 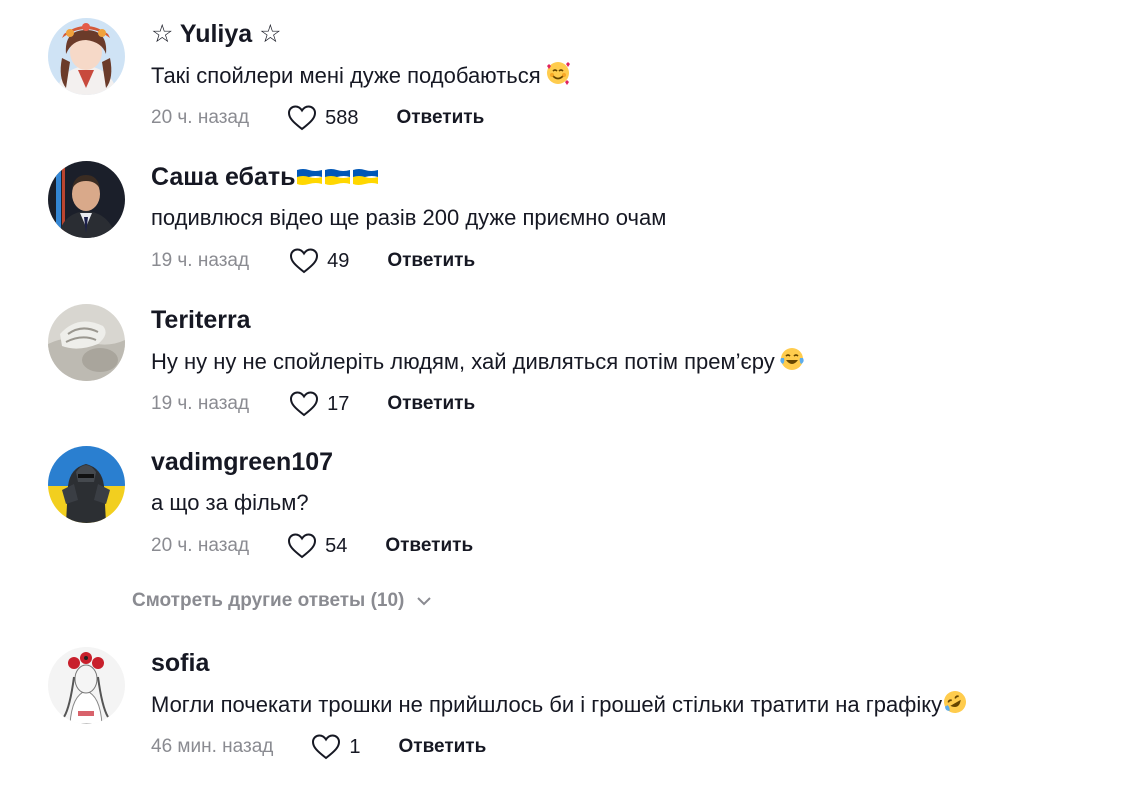 I want to click on comment-meta: 19 ч. назад 49 Ответить, so click(x=313, y=261).